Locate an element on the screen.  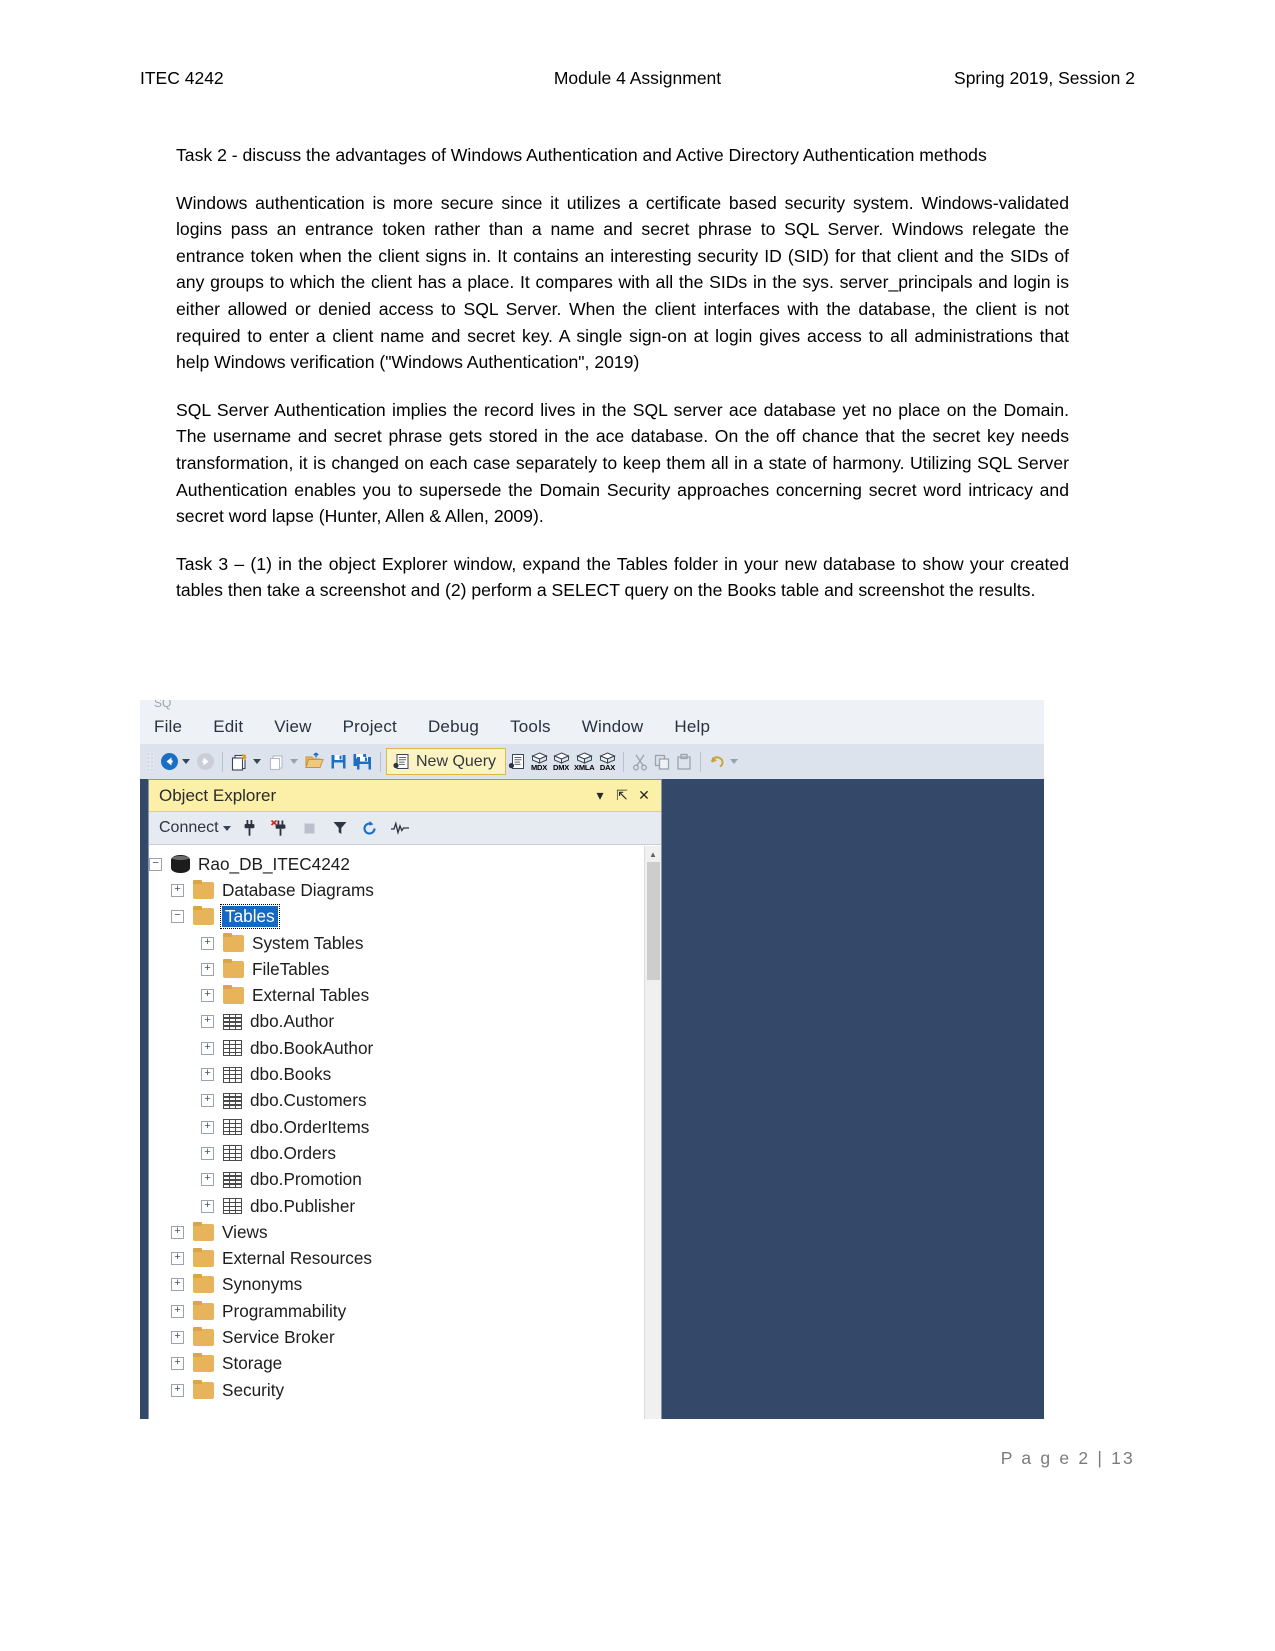
tree-node-views: + Views is located at coordinates (416, 1232).